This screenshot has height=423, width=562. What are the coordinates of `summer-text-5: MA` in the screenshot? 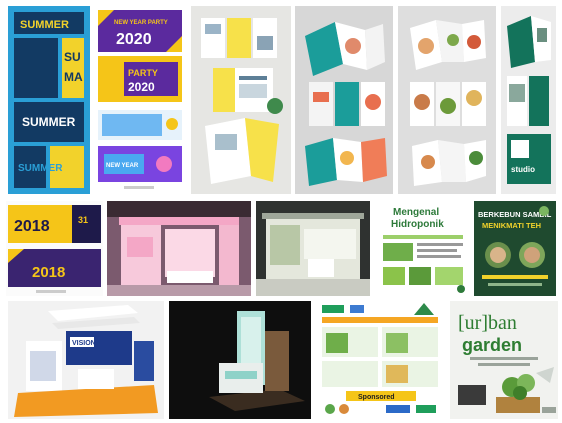 It's located at (73, 77).